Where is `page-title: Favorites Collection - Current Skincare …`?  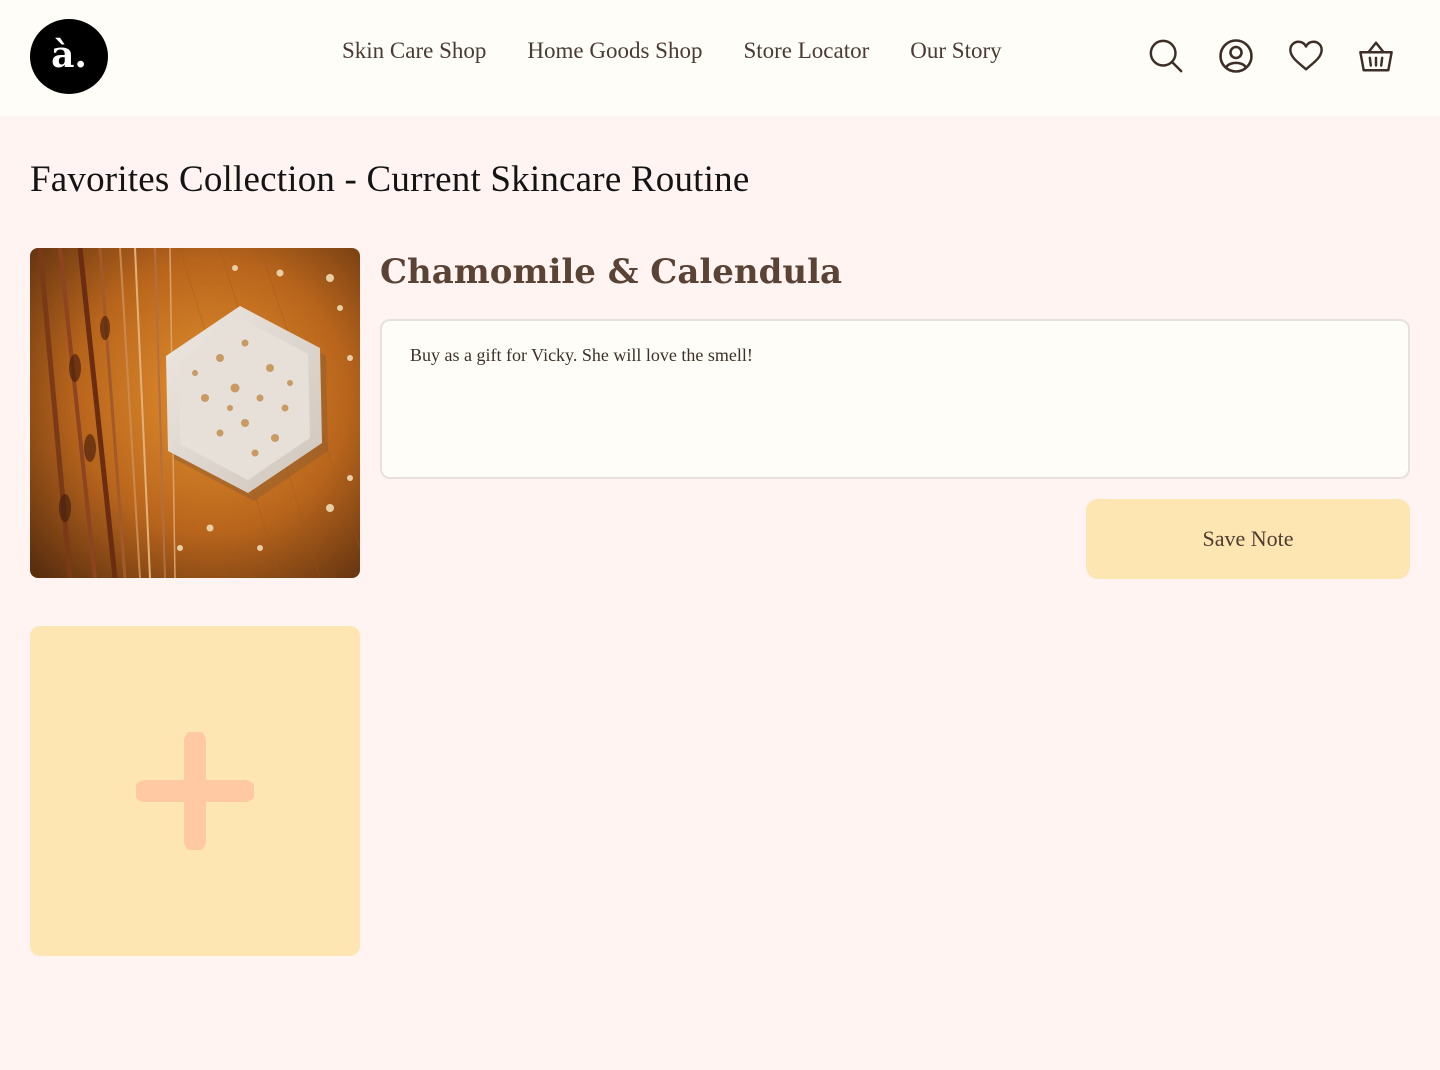
page-title: Favorites Collection - Current Skincare … is located at coordinates (390, 179).